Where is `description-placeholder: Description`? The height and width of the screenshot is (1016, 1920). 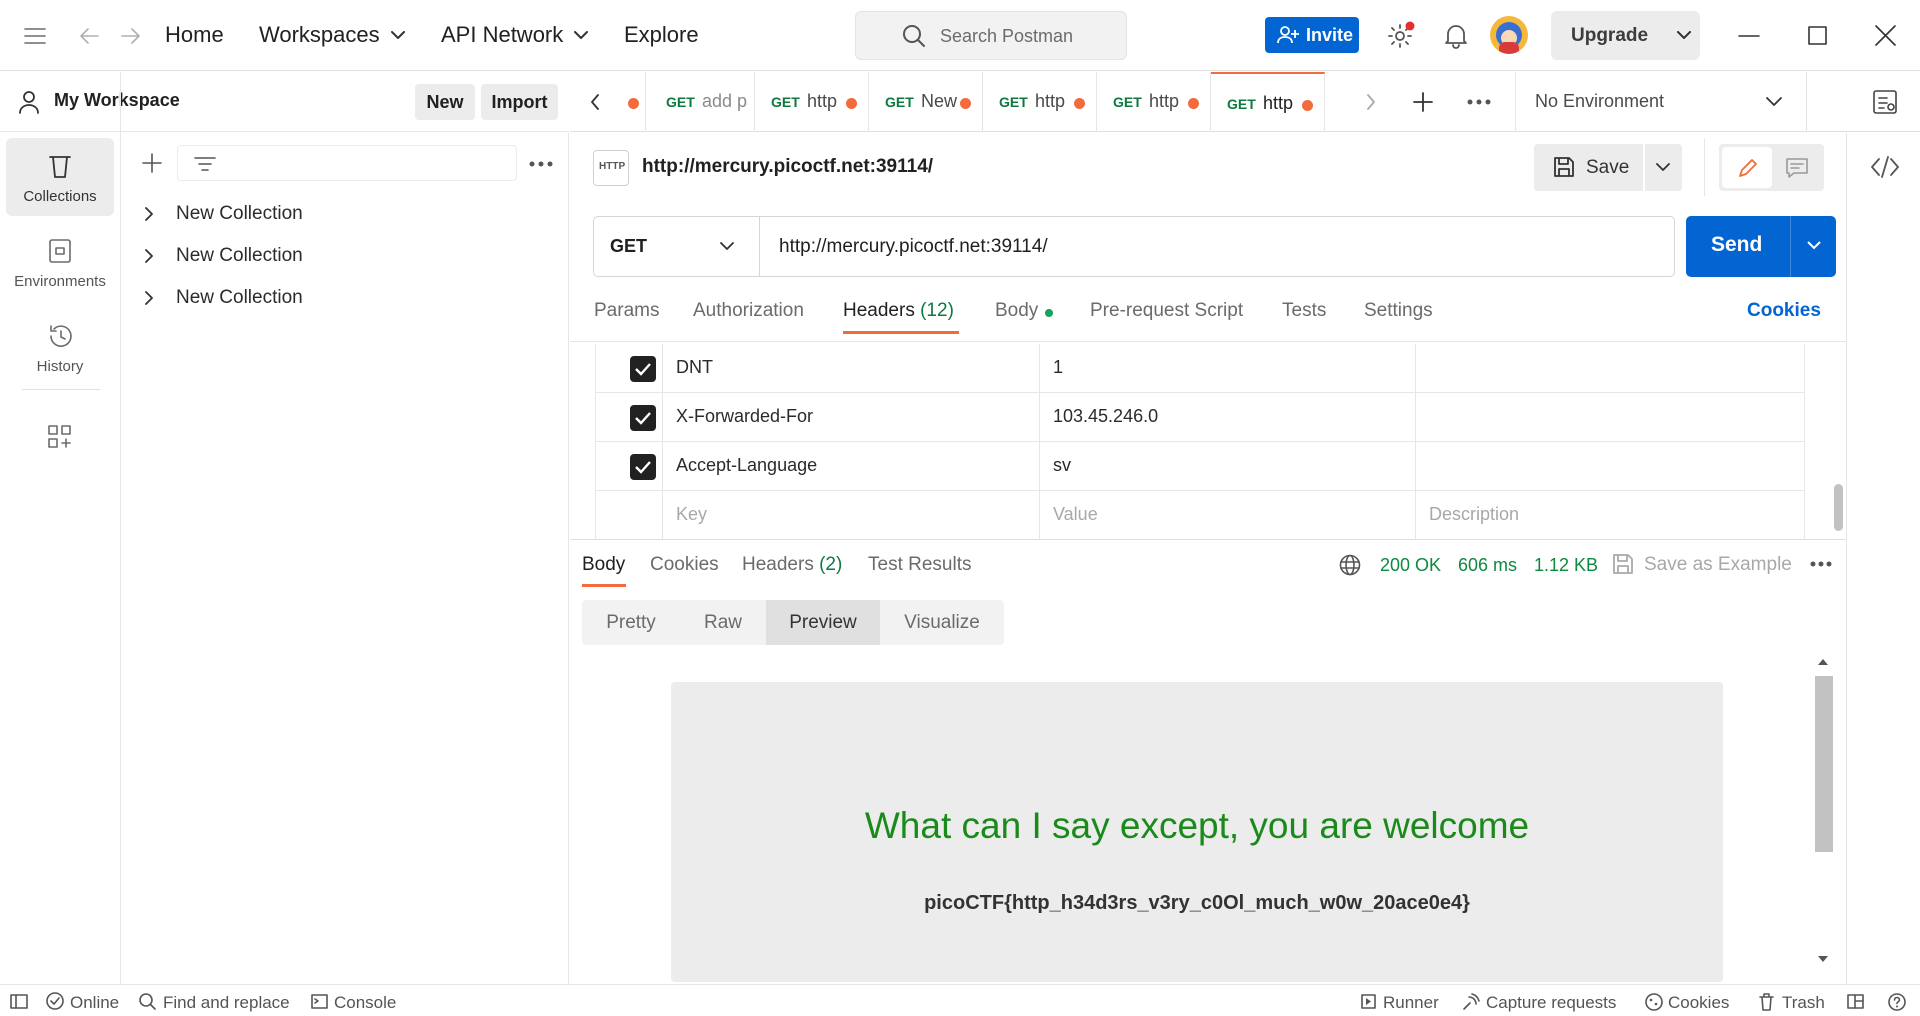 description-placeholder: Description is located at coordinates (1474, 514).